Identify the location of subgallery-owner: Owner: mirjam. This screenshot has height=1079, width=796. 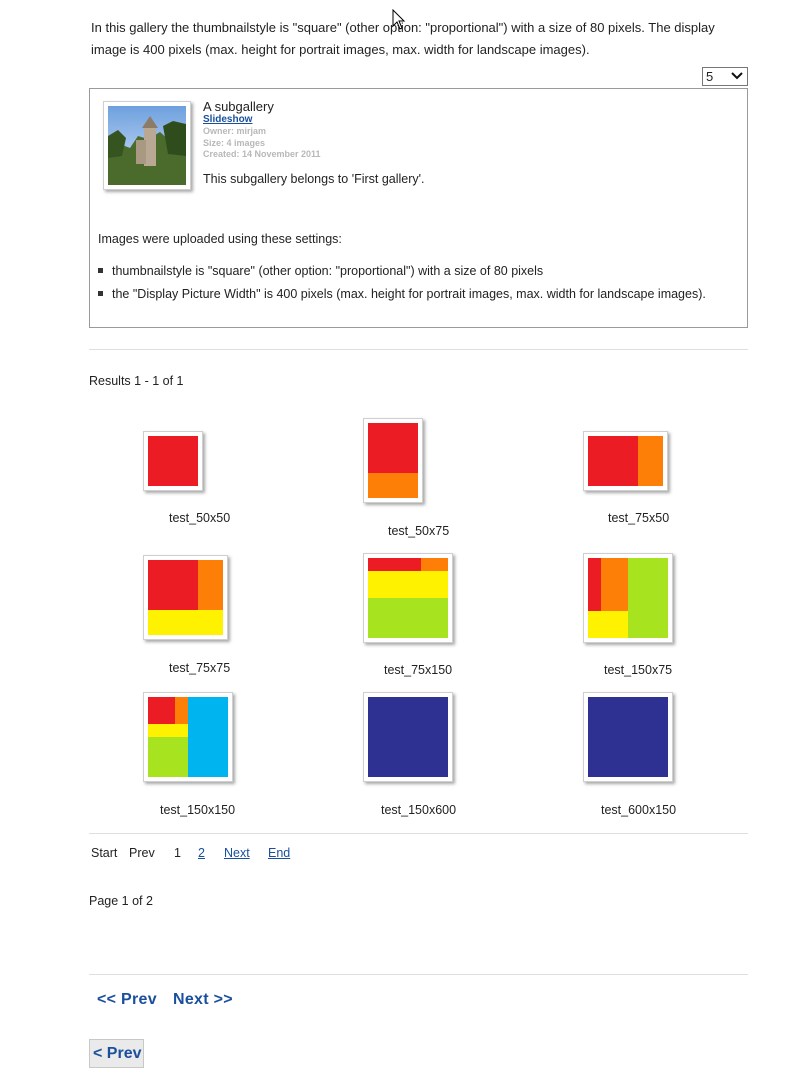
(235, 131).